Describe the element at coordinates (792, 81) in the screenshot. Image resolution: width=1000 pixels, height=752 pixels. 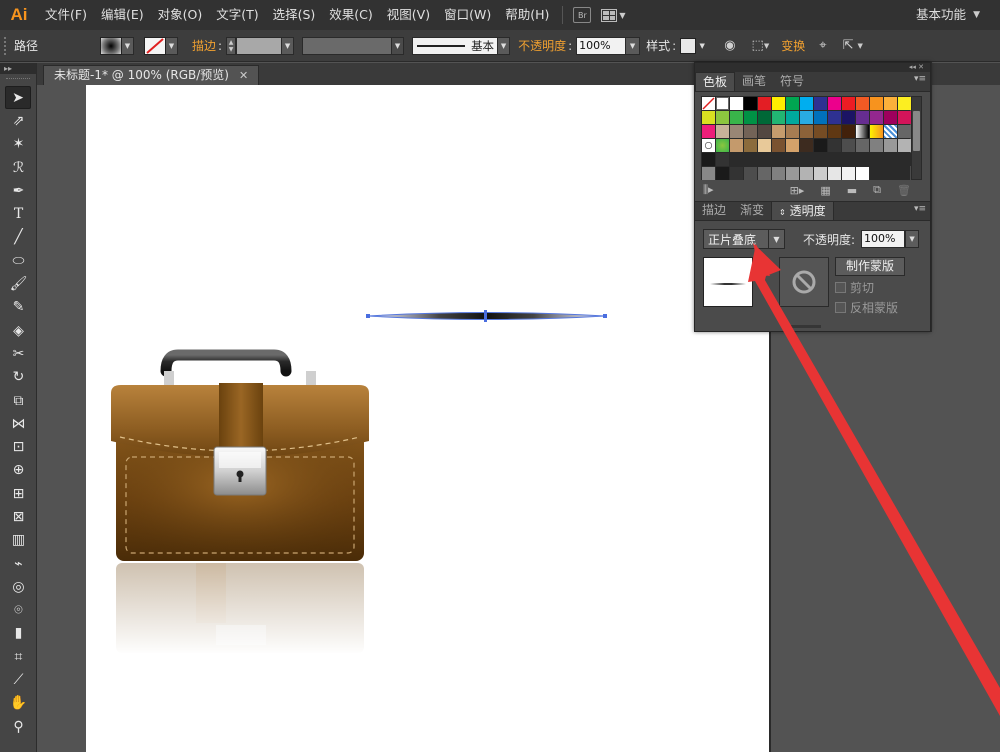
I see `tab-symbols: 符号` at that location.